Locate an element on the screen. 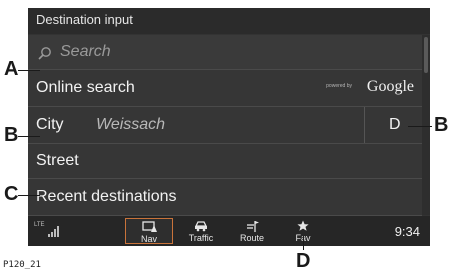  clock: 9:34 is located at coordinates (407, 231).